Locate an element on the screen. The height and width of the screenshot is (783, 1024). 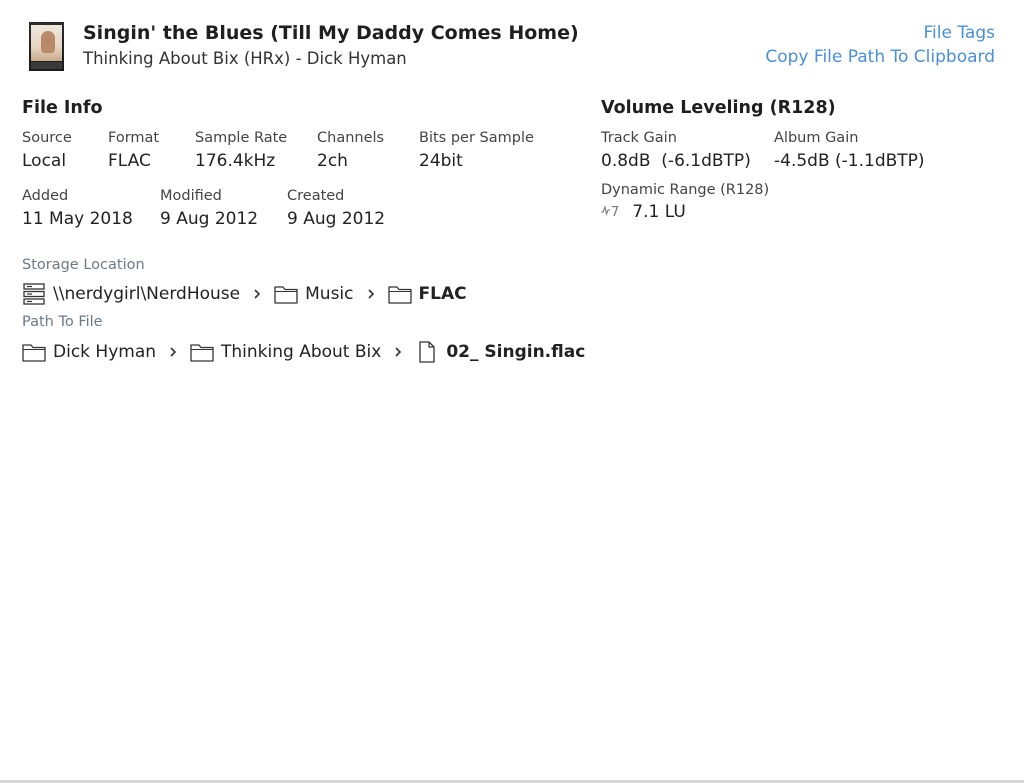
format-value: FLAC is located at coordinates (129, 161).